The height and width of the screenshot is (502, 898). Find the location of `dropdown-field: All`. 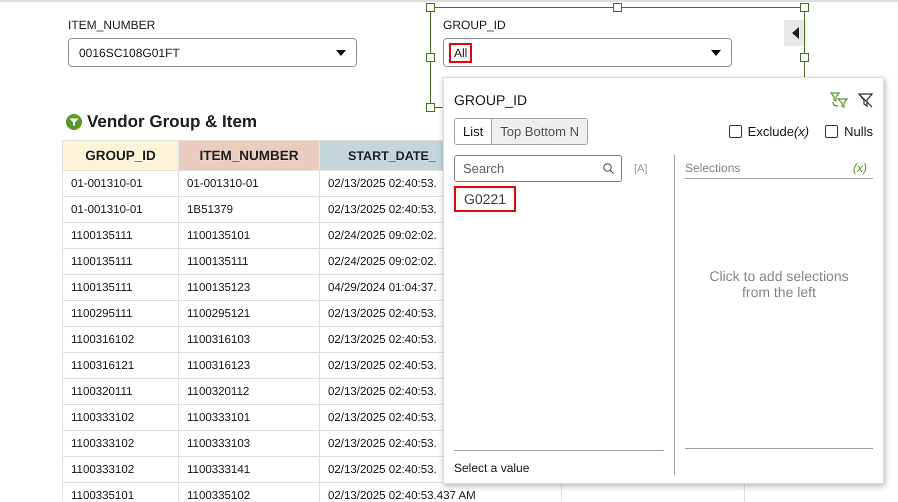

dropdown-field: All is located at coordinates (587, 52).